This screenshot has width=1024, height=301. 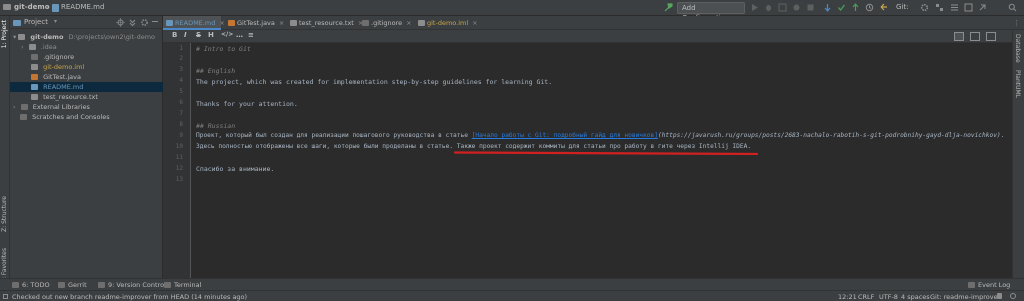 I want to click on line-number: 2, so click(x=181, y=58).